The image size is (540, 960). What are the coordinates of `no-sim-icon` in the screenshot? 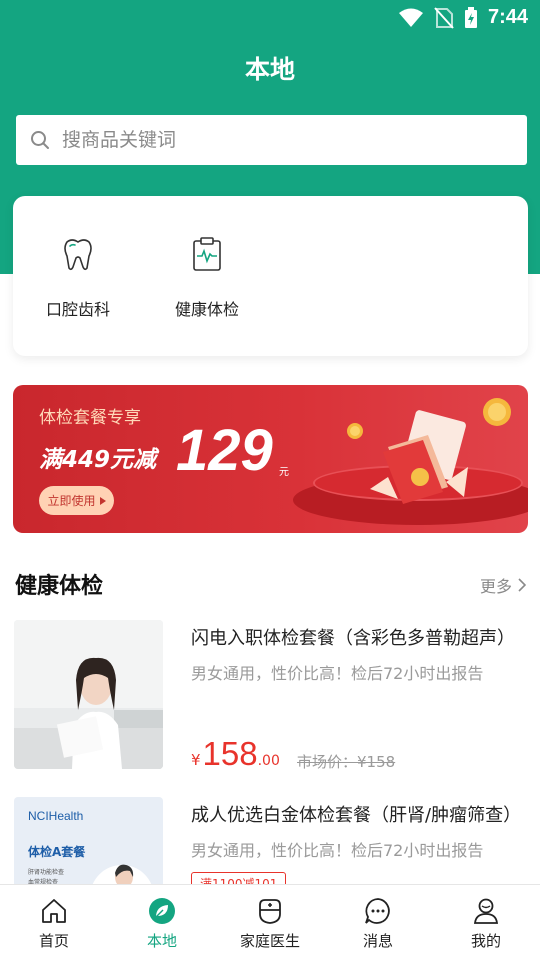 It's located at (444, 17).